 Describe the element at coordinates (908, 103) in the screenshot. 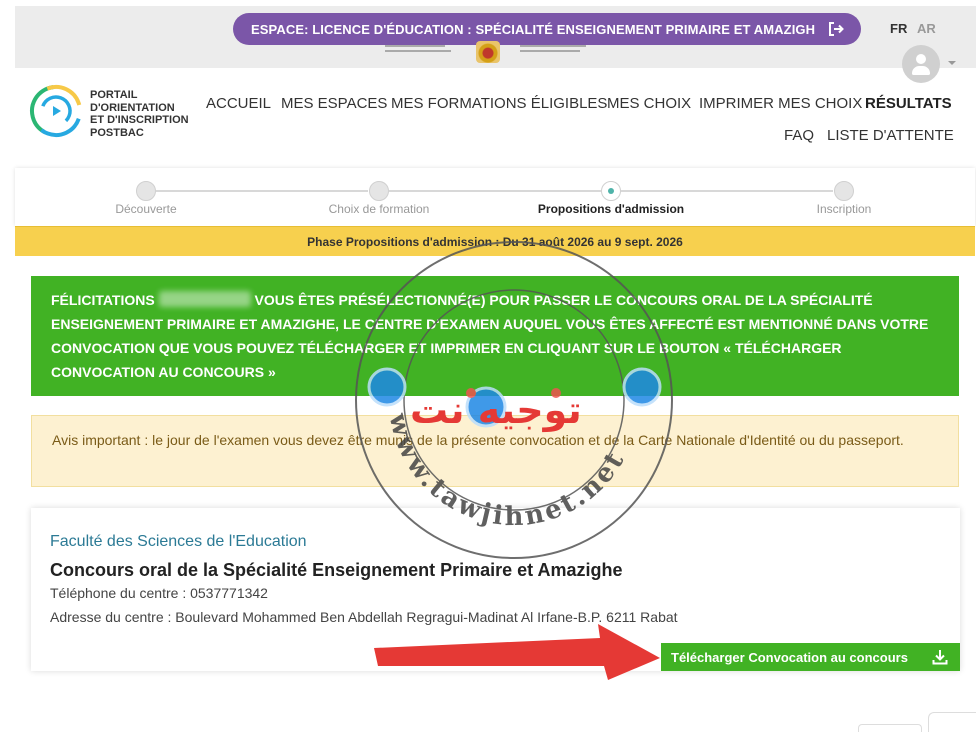

I see `nav-resultats: RÉSULTATS` at that location.